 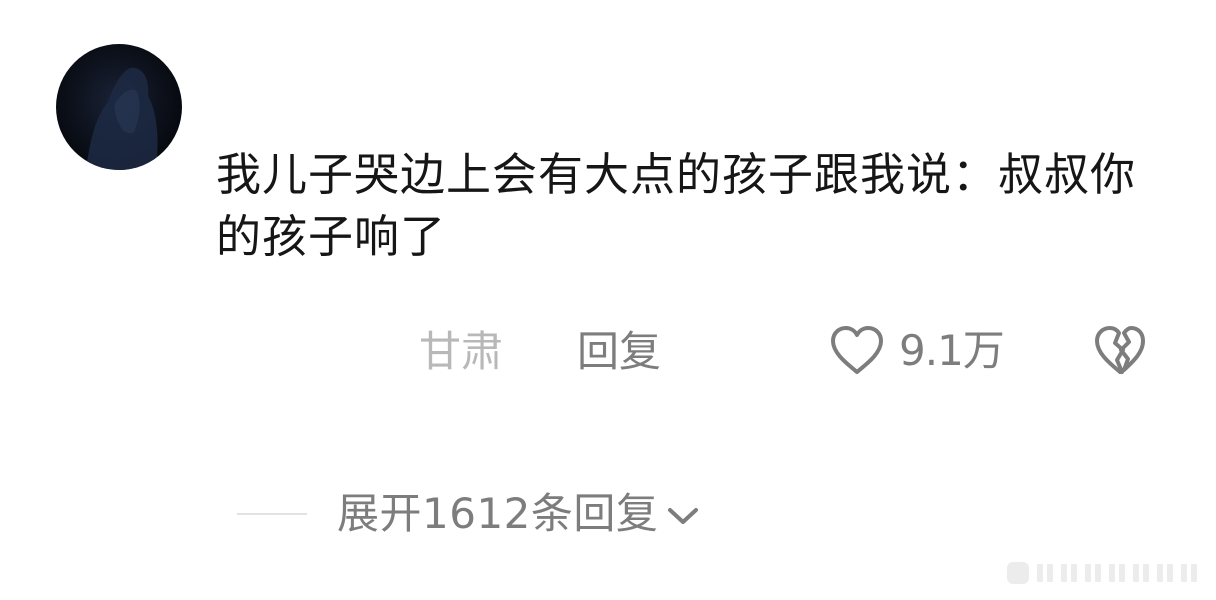 I want to click on heart-outline-icon, so click(x=857, y=350).